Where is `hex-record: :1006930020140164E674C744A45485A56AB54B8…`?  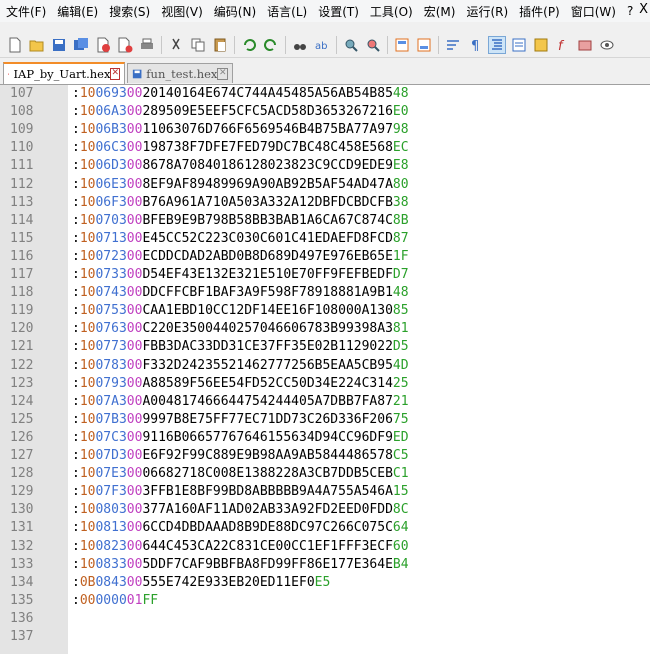 hex-record: :1006930020140164E674C744A45485A56AB54B8… is located at coordinates (240, 94).